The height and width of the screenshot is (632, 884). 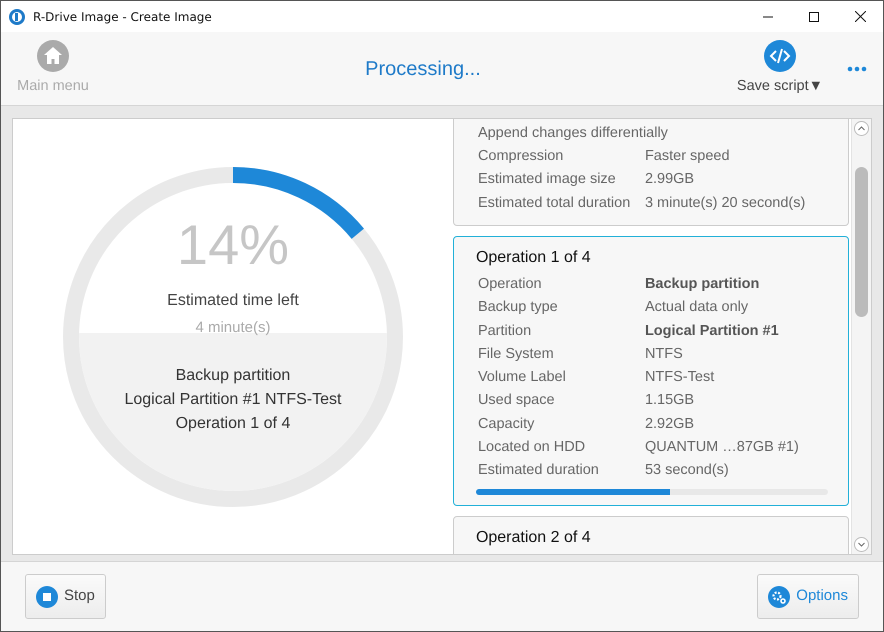 What do you see at coordinates (233, 399) in the screenshot?
I see `gauge-detail-text: Logical Partition #1 NTFS-Test` at bounding box center [233, 399].